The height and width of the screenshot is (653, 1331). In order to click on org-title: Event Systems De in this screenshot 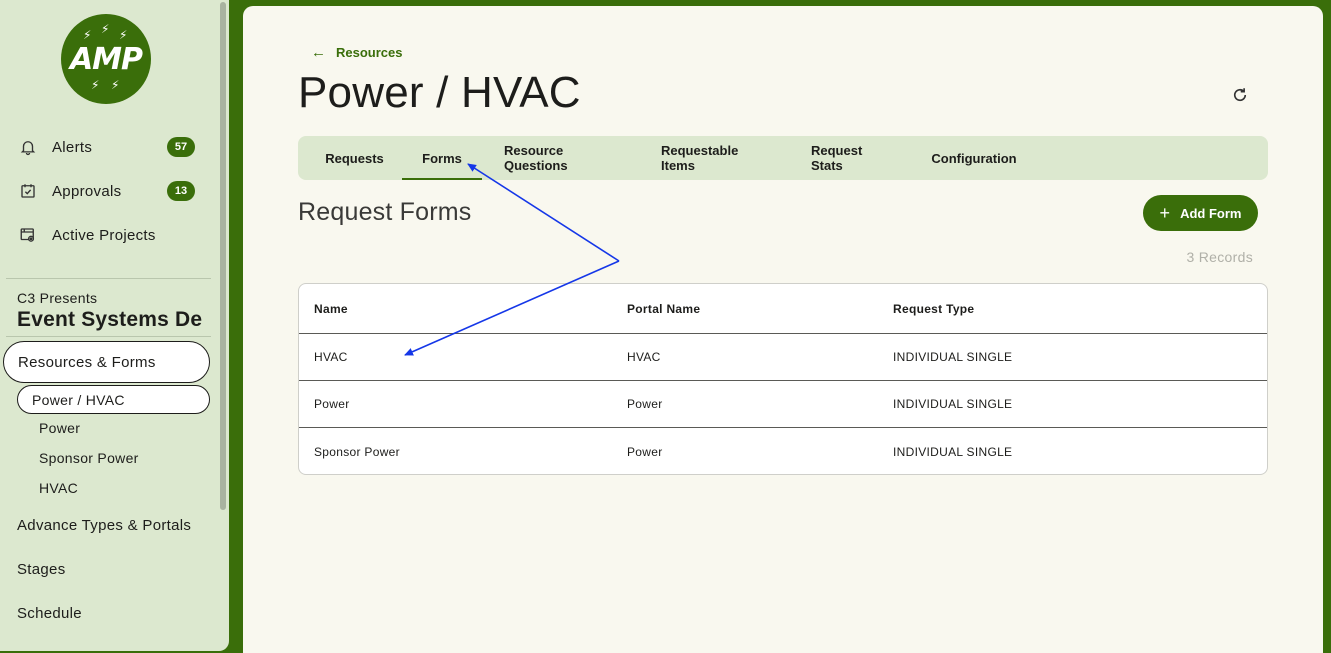, I will do `click(109, 319)`.